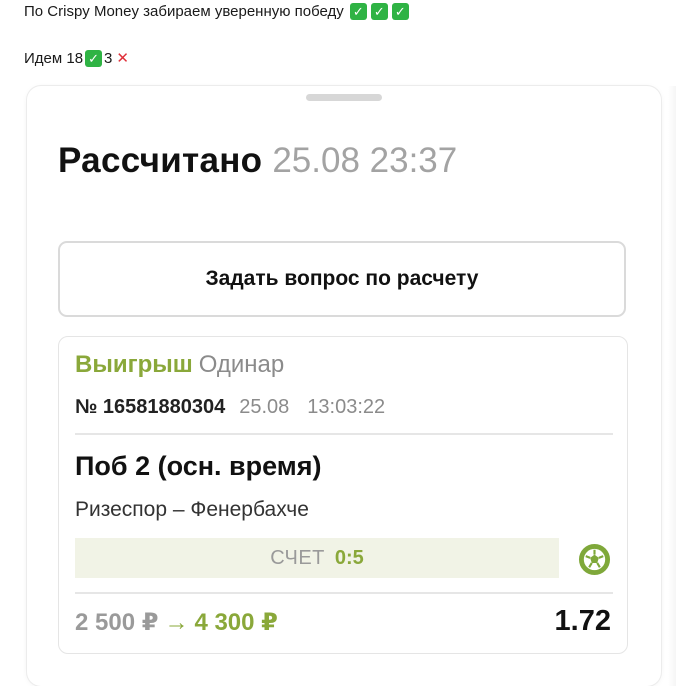 The image size is (676, 686). Describe the element at coordinates (582, 621) in the screenshot. I see `odds-value: 1.72` at that location.